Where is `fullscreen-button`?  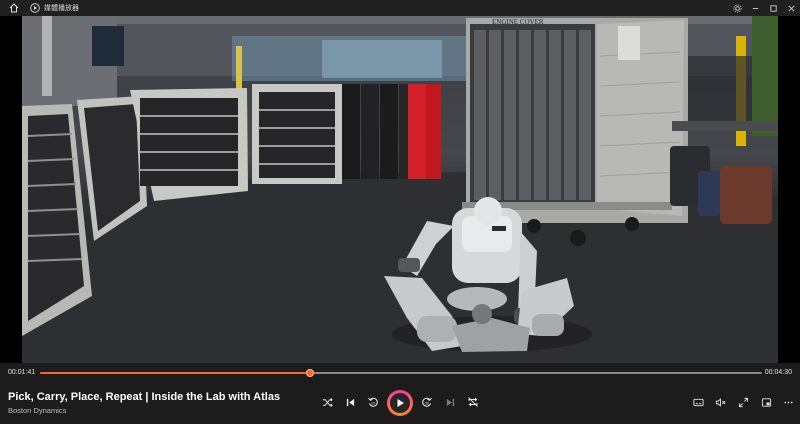
fullscreen-button is located at coordinates (743, 402).